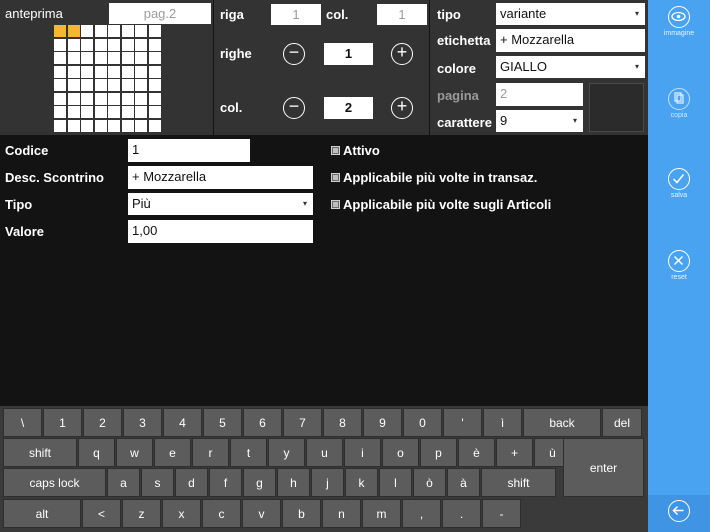 This screenshot has width=710, height=532. Describe the element at coordinates (679, 103) in the screenshot. I see `copia-button: copia` at that location.